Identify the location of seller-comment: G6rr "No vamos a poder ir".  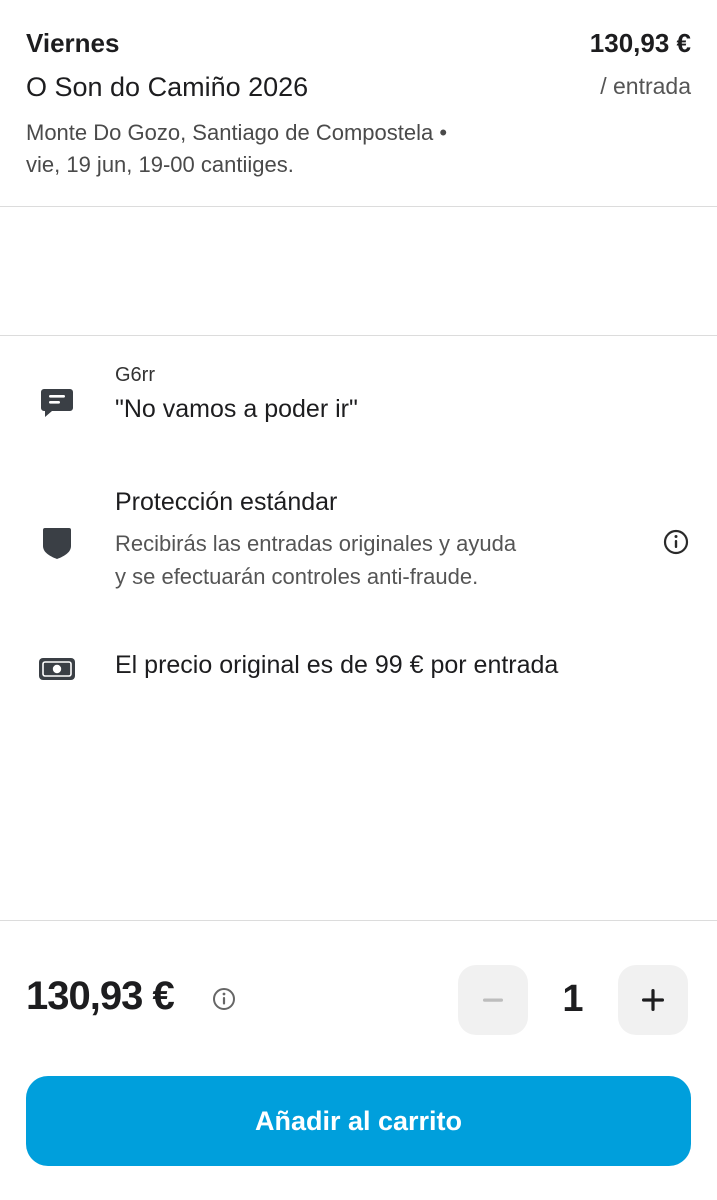
(358, 409).